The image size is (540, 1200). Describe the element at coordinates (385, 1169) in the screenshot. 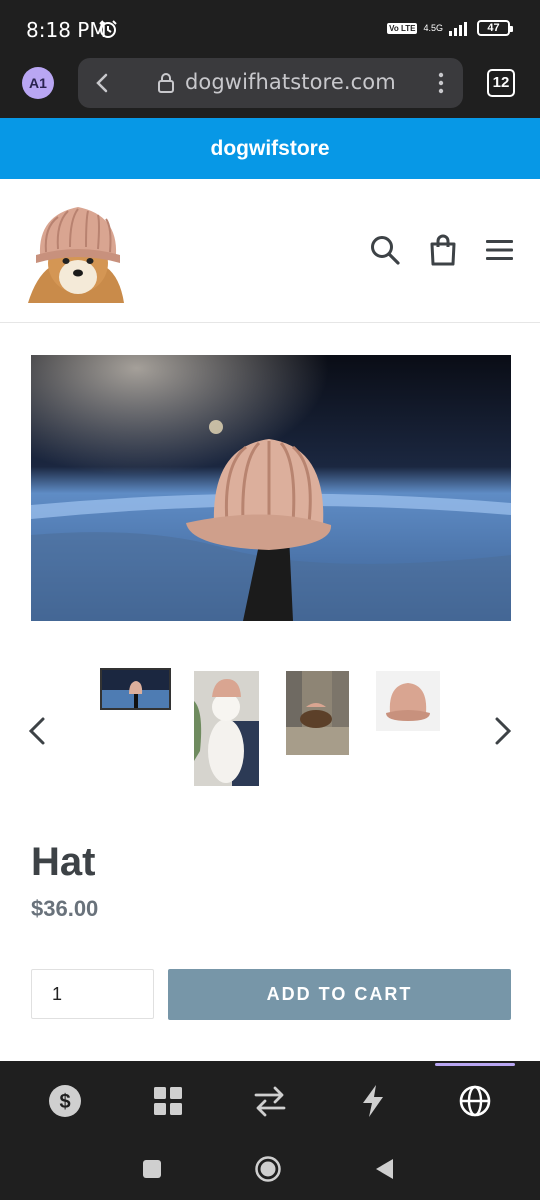

I see `back-icon` at that location.